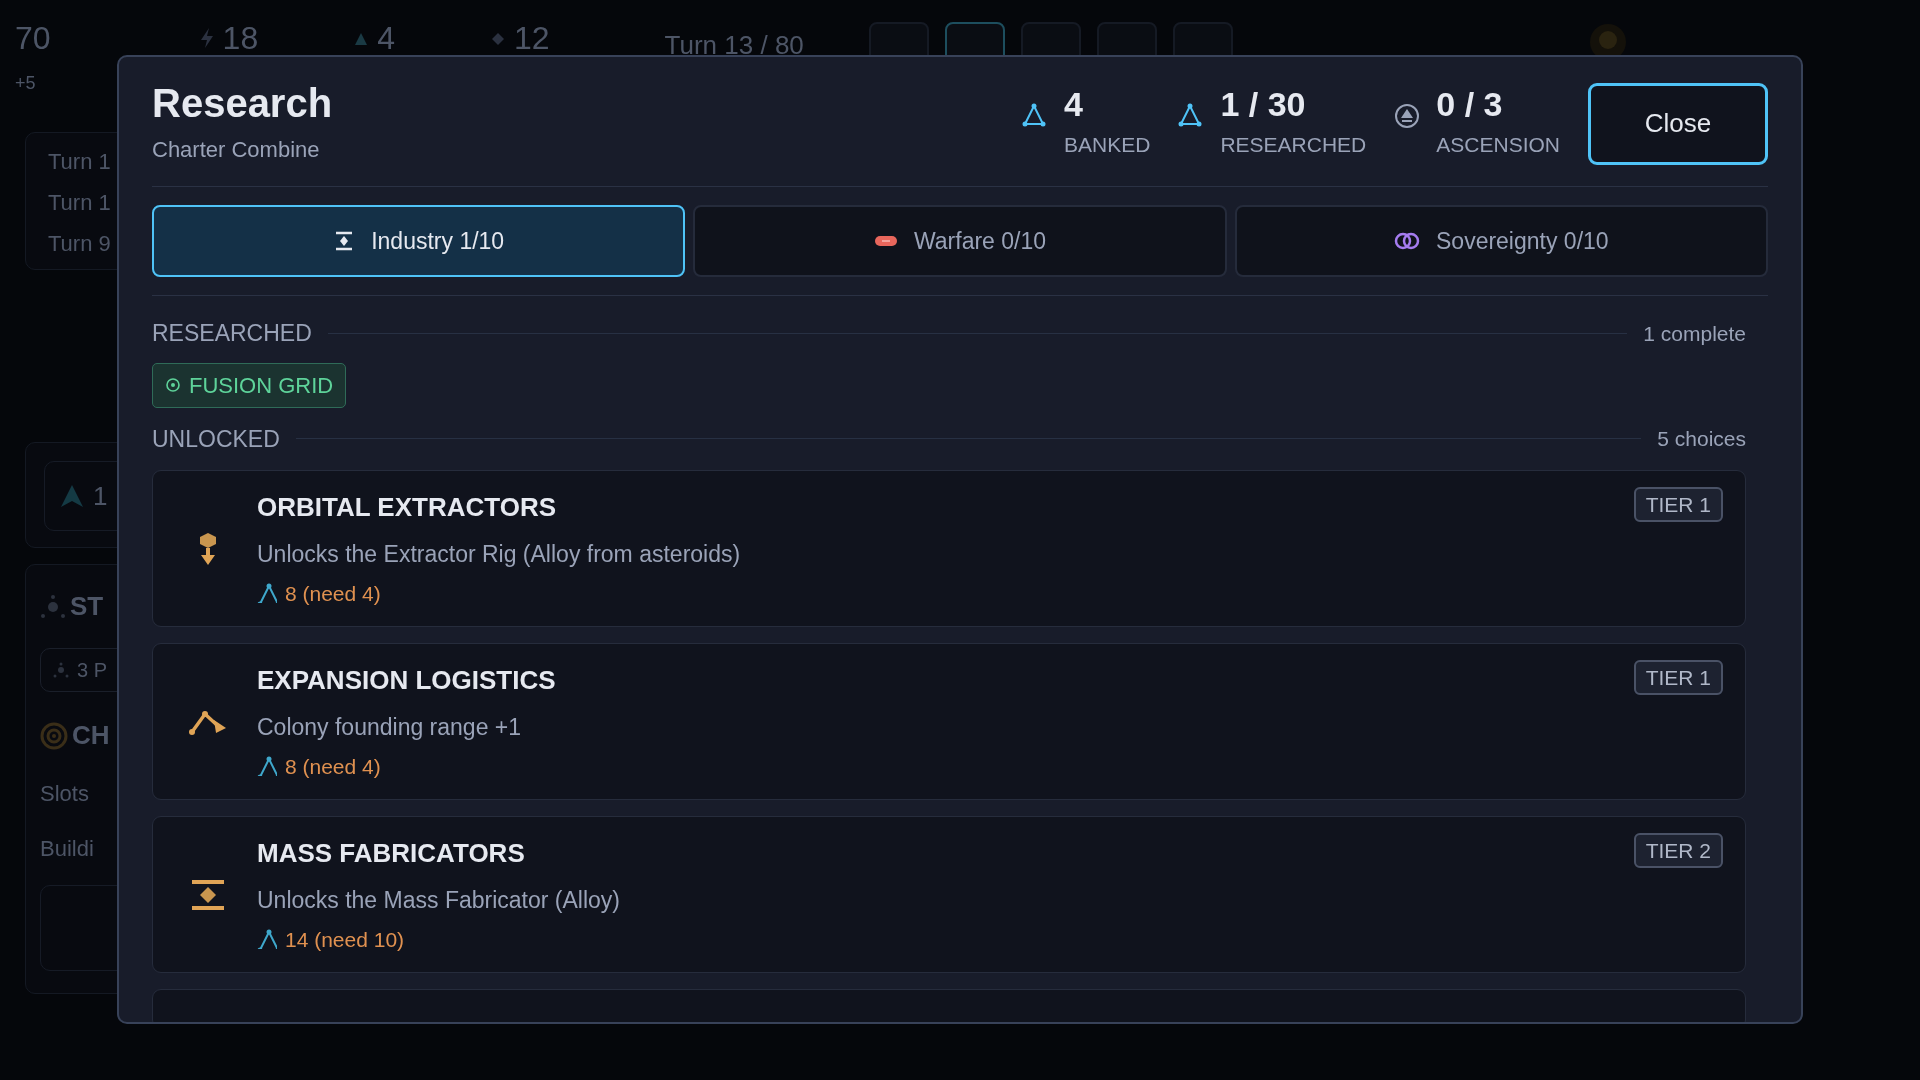 This screenshot has width=1920, height=1080. What do you see at coordinates (208, 894) in the screenshot?
I see `fabricator-icon` at bounding box center [208, 894].